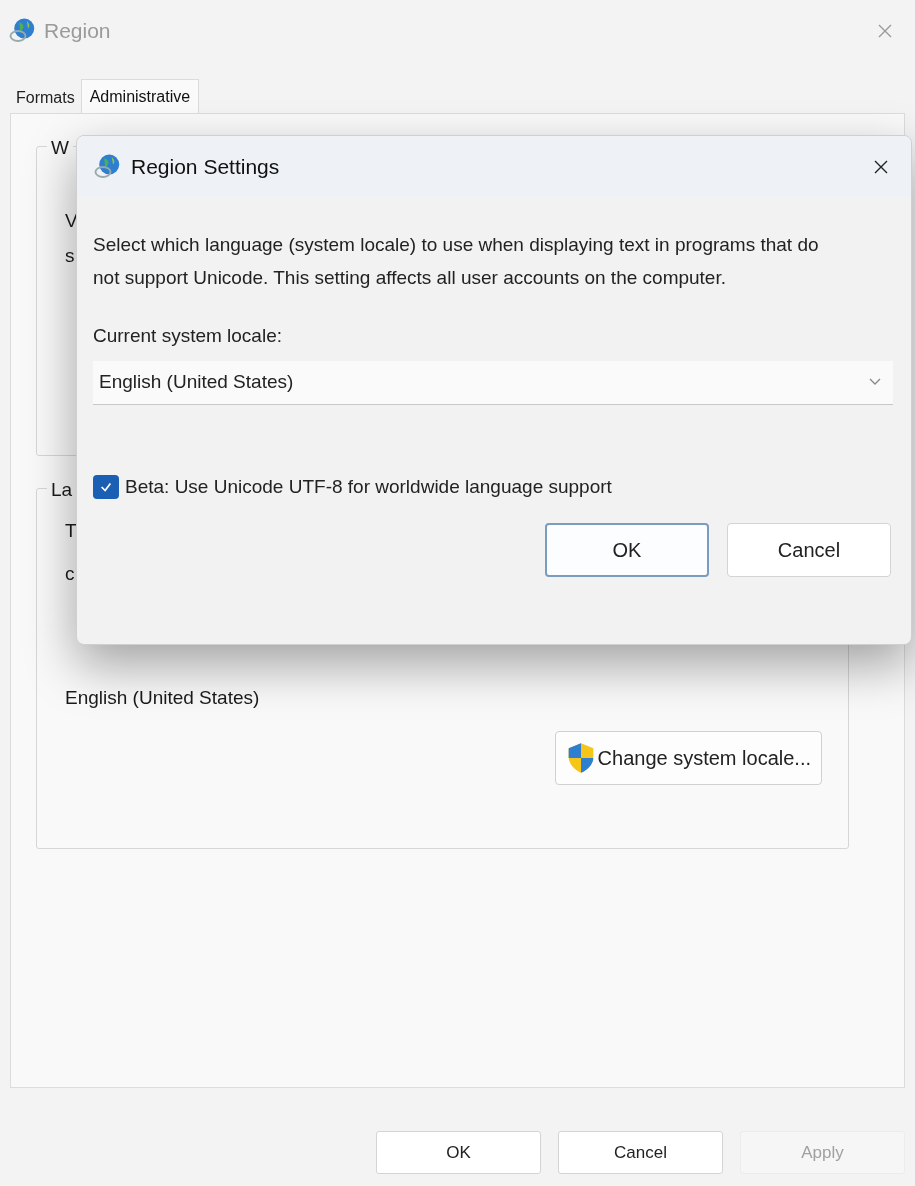 Image resolution: width=915 pixels, height=1186 pixels. I want to click on close-icon, so click(881, 167).